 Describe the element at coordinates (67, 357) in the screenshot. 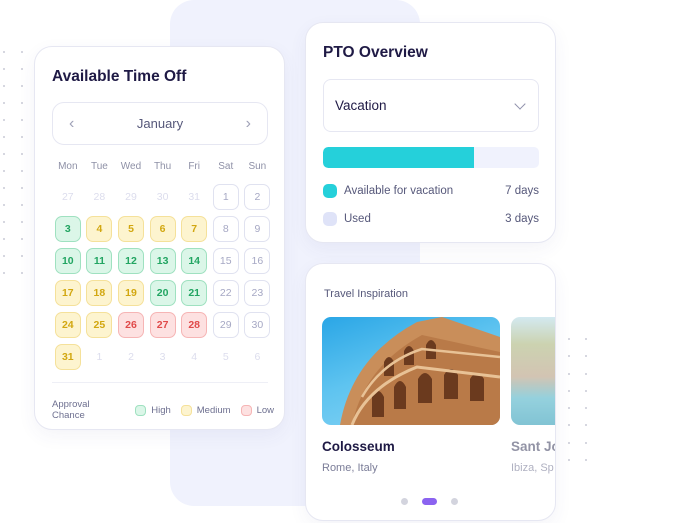

I see `calendar-day-medium: 31` at that location.